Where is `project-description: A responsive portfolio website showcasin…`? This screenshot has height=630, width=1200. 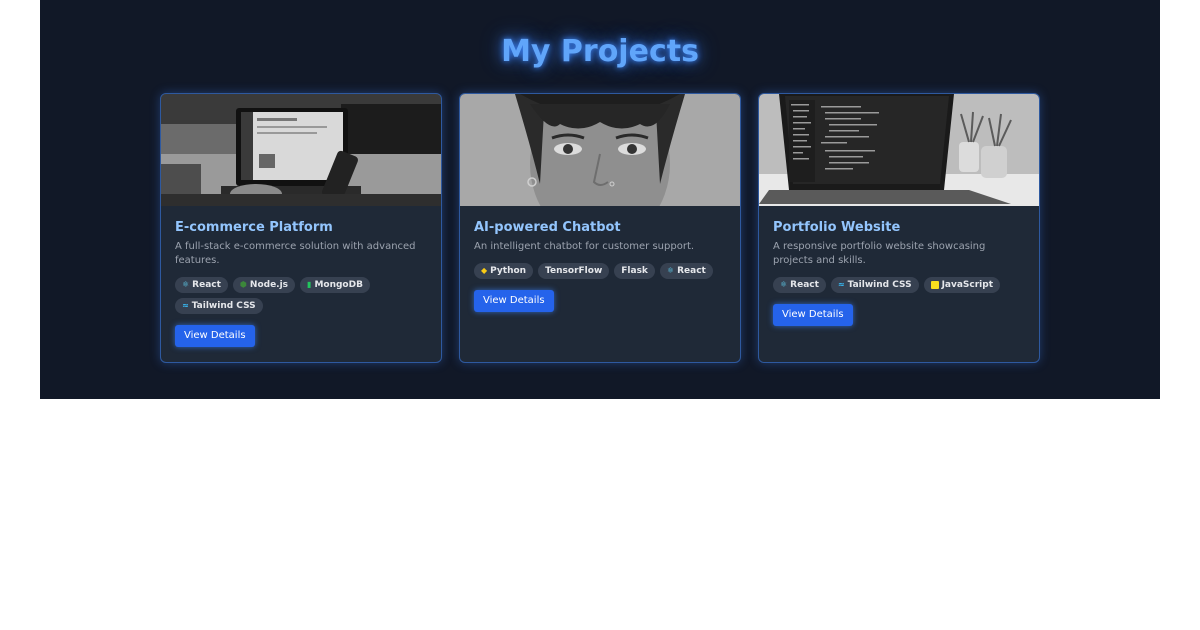
project-description: A responsive portfolio website showcasin… is located at coordinates (879, 253).